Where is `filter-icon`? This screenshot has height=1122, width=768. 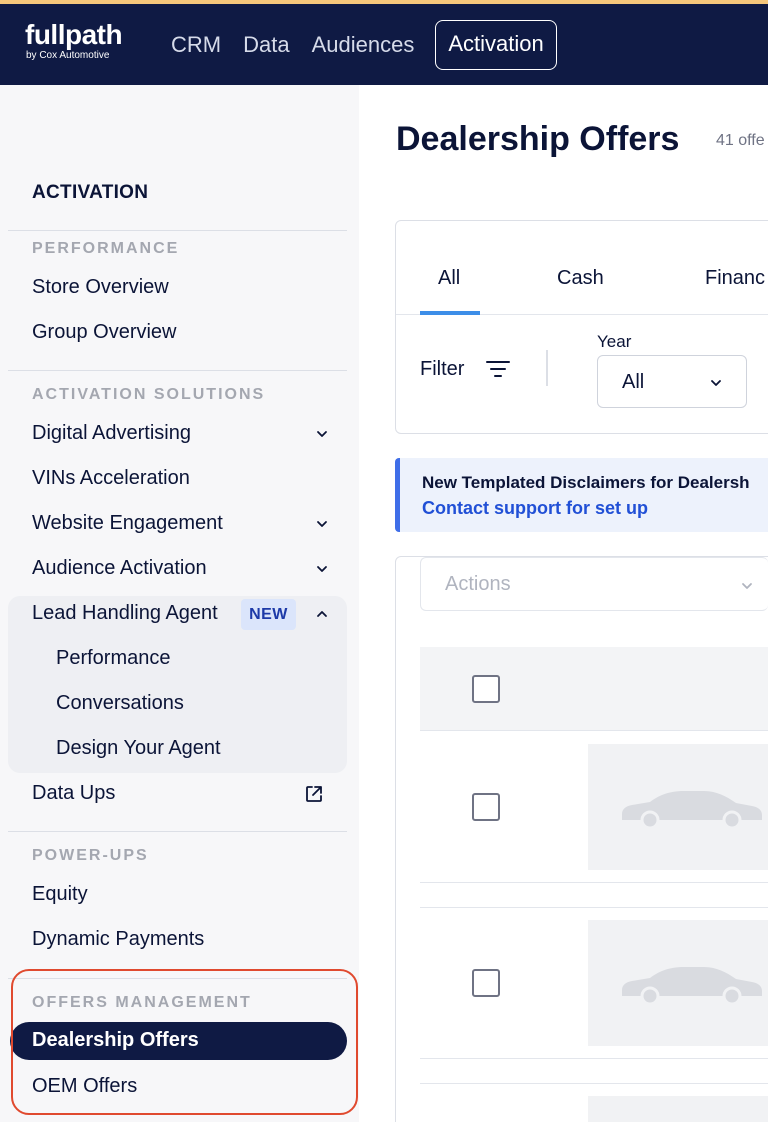 filter-icon is located at coordinates (498, 369).